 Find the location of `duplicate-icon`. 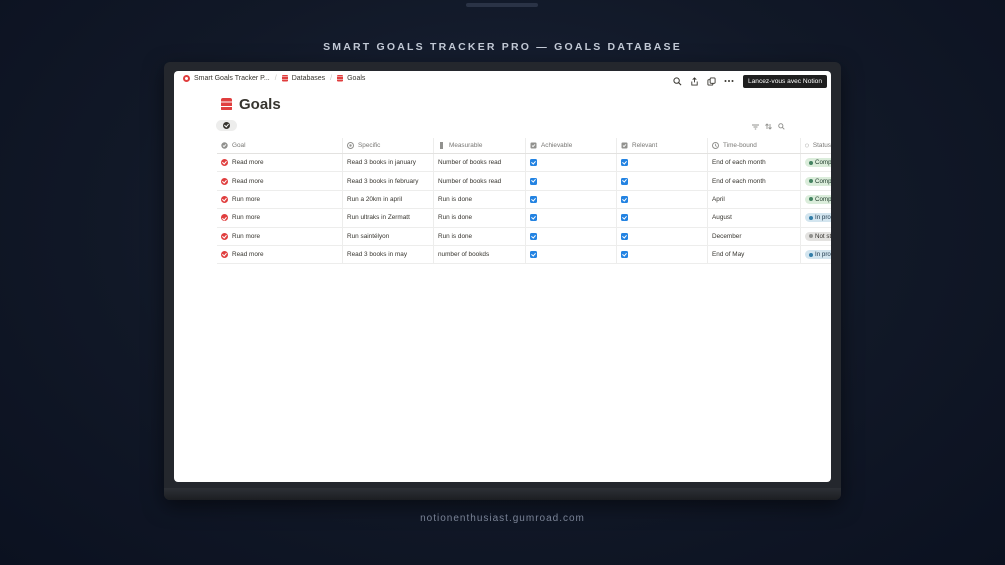

duplicate-icon is located at coordinates (712, 81).